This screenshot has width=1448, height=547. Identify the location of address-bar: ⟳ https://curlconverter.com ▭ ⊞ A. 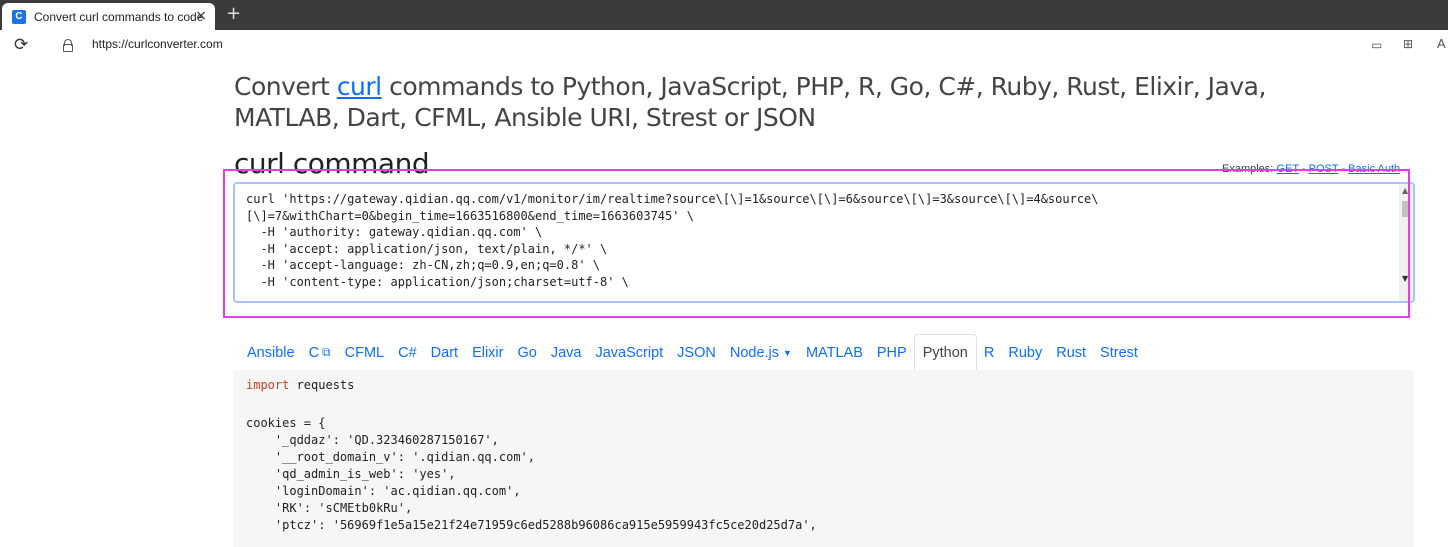
(724, 45).